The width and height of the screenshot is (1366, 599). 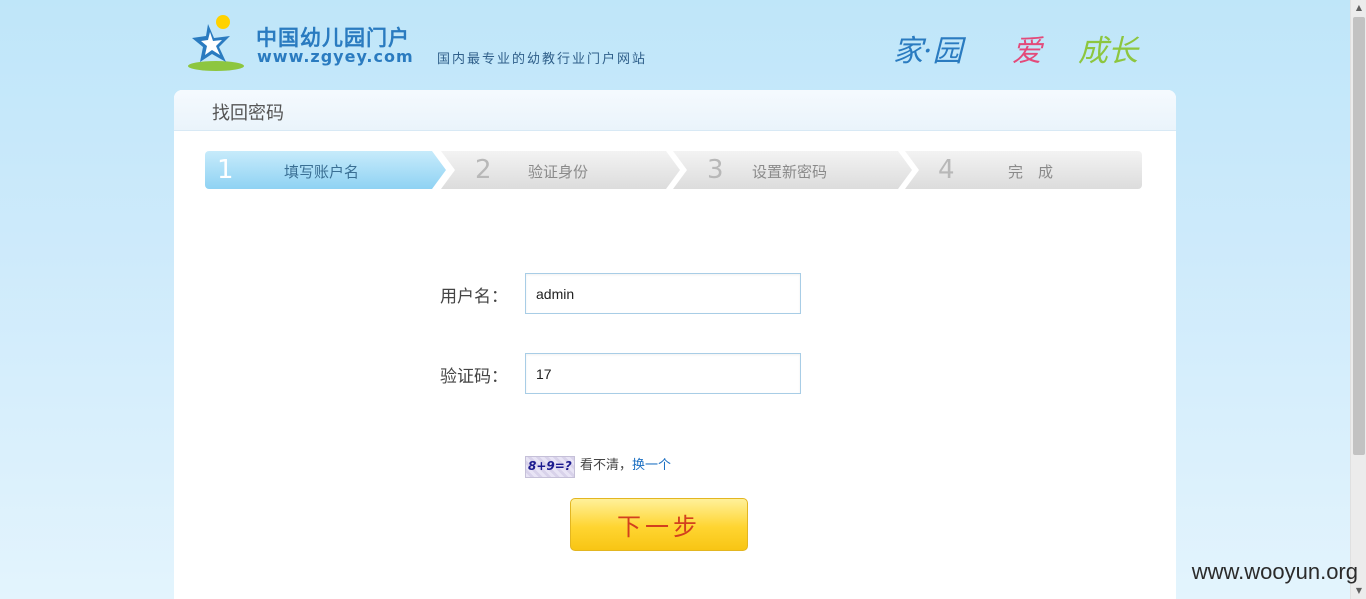 What do you see at coordinates (675, 110) in the screenshot?
I see `panel-header: 找回密码` at bounding box center [675, 110].